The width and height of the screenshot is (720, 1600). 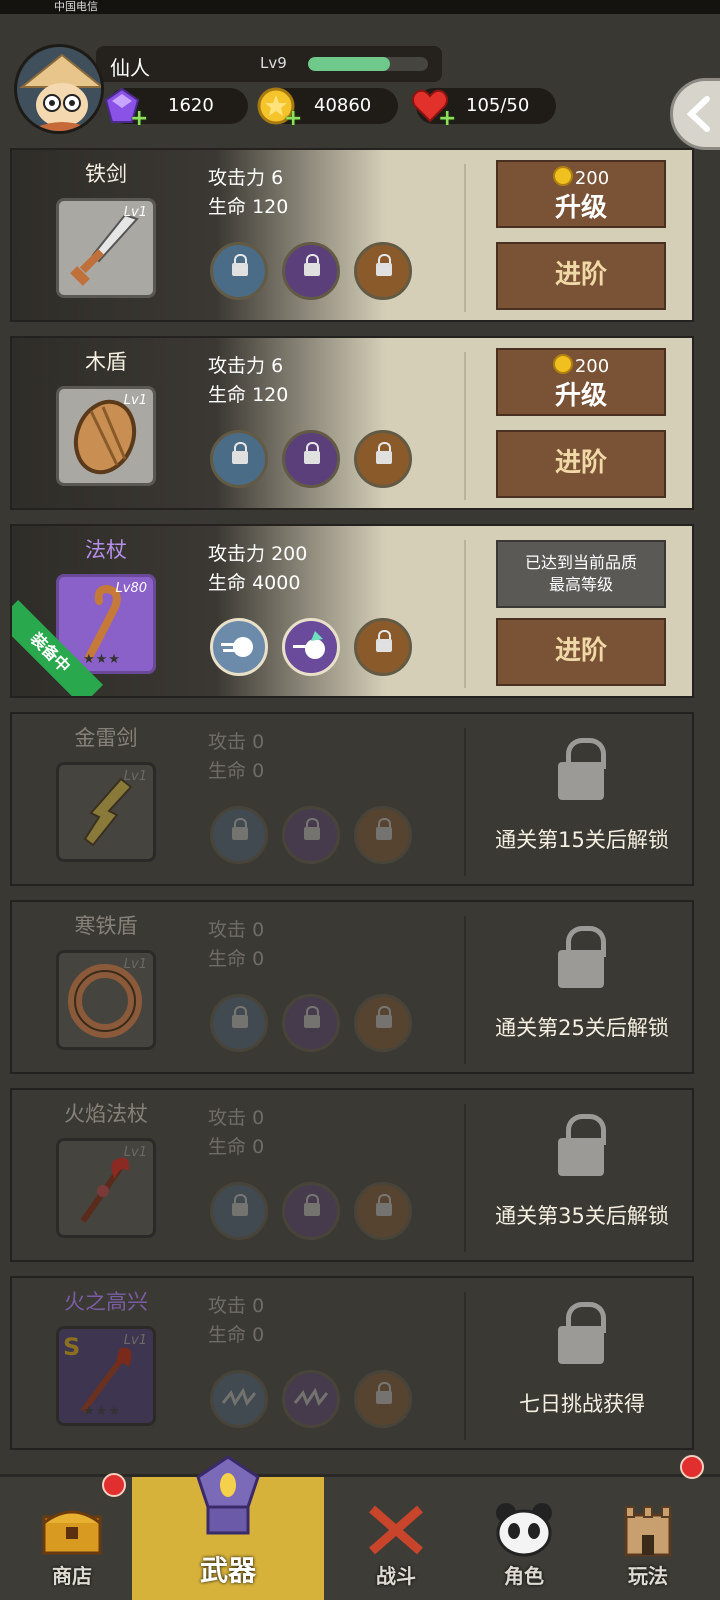 I want to click on castle-tower-icon, so click(x=648, y=1531).